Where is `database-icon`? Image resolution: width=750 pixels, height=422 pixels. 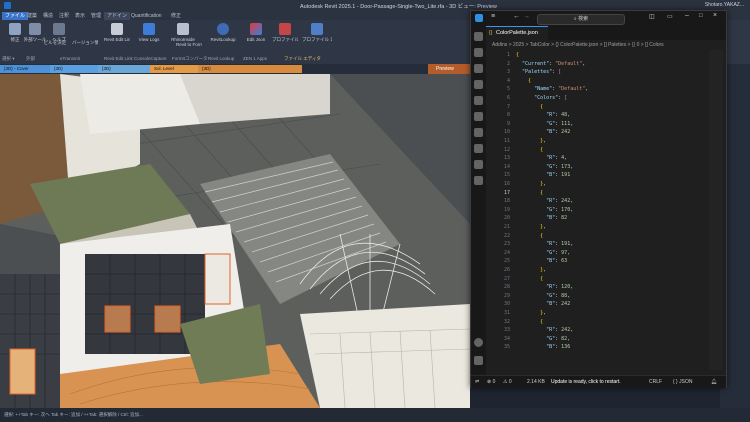 database-icon is located at coordinates (478, 148).